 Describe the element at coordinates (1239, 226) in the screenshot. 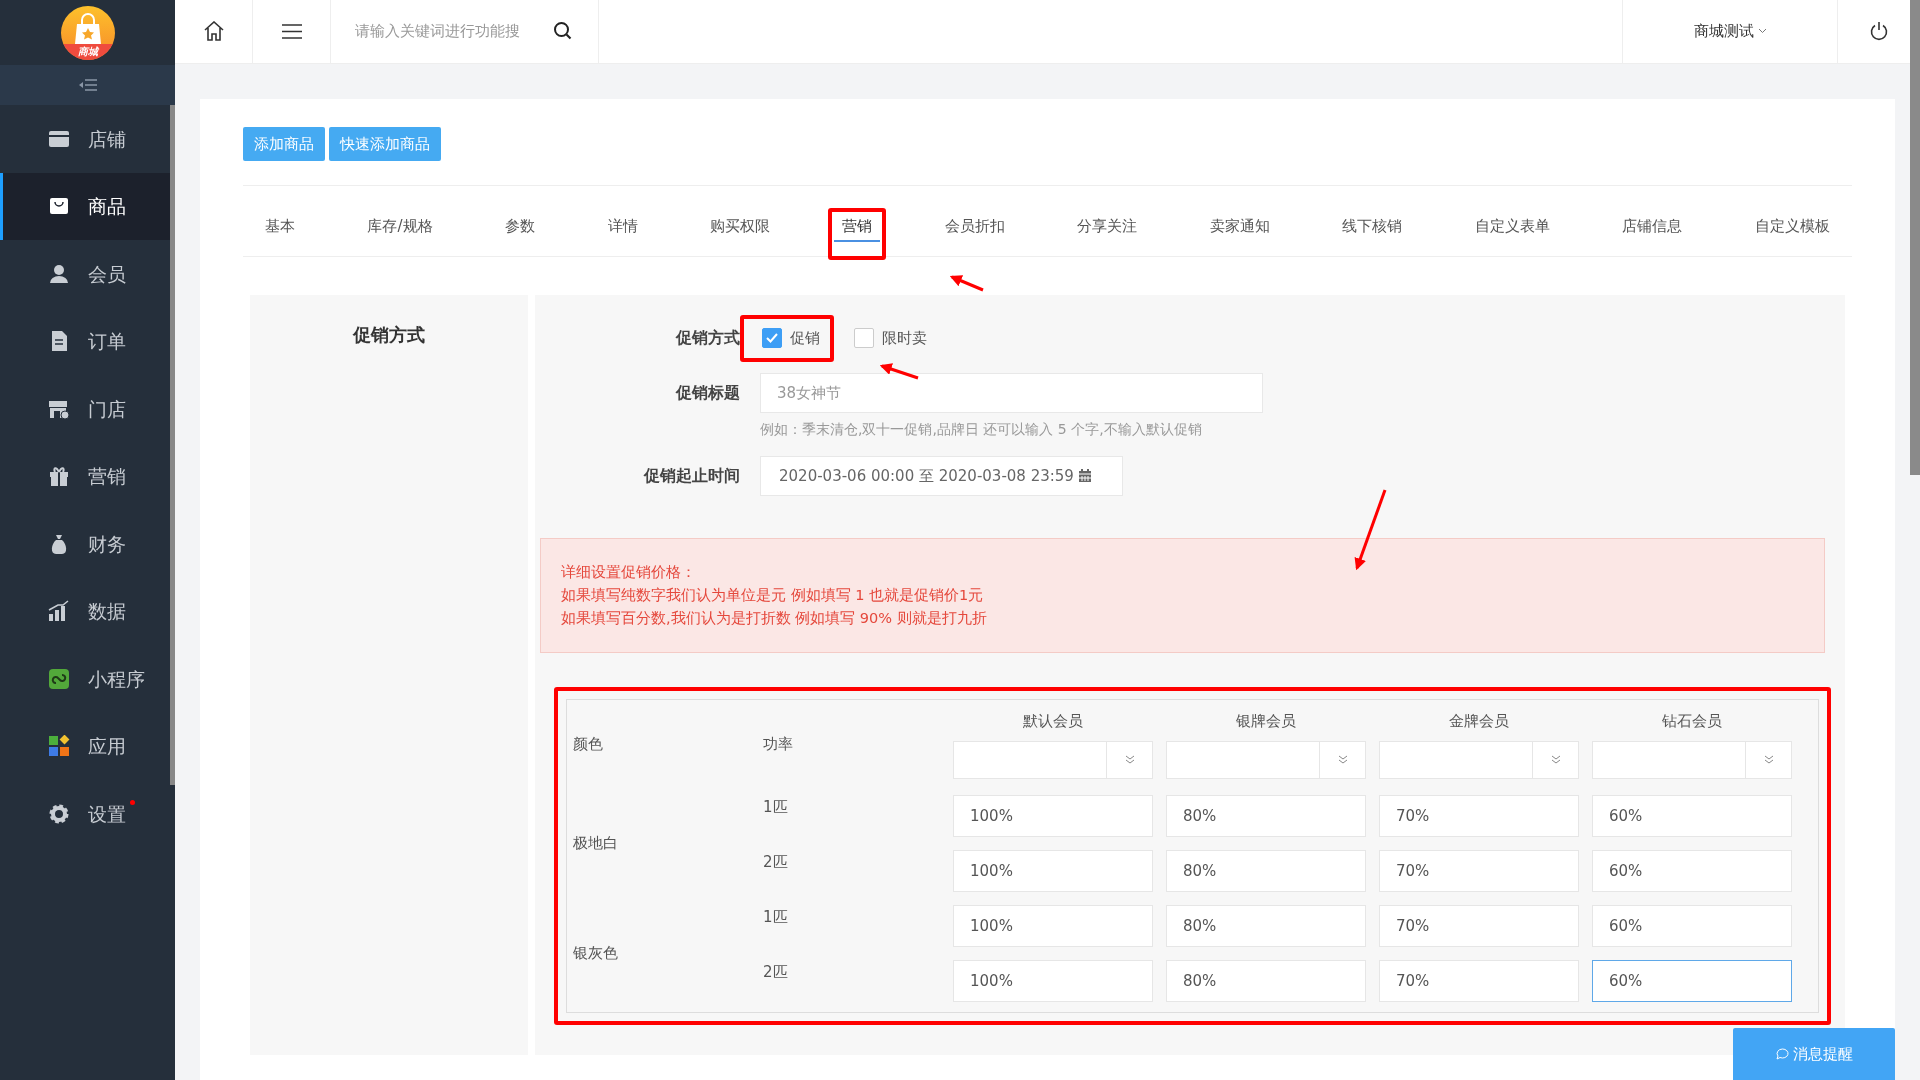

I see `tab: 卖家通知` at that location.